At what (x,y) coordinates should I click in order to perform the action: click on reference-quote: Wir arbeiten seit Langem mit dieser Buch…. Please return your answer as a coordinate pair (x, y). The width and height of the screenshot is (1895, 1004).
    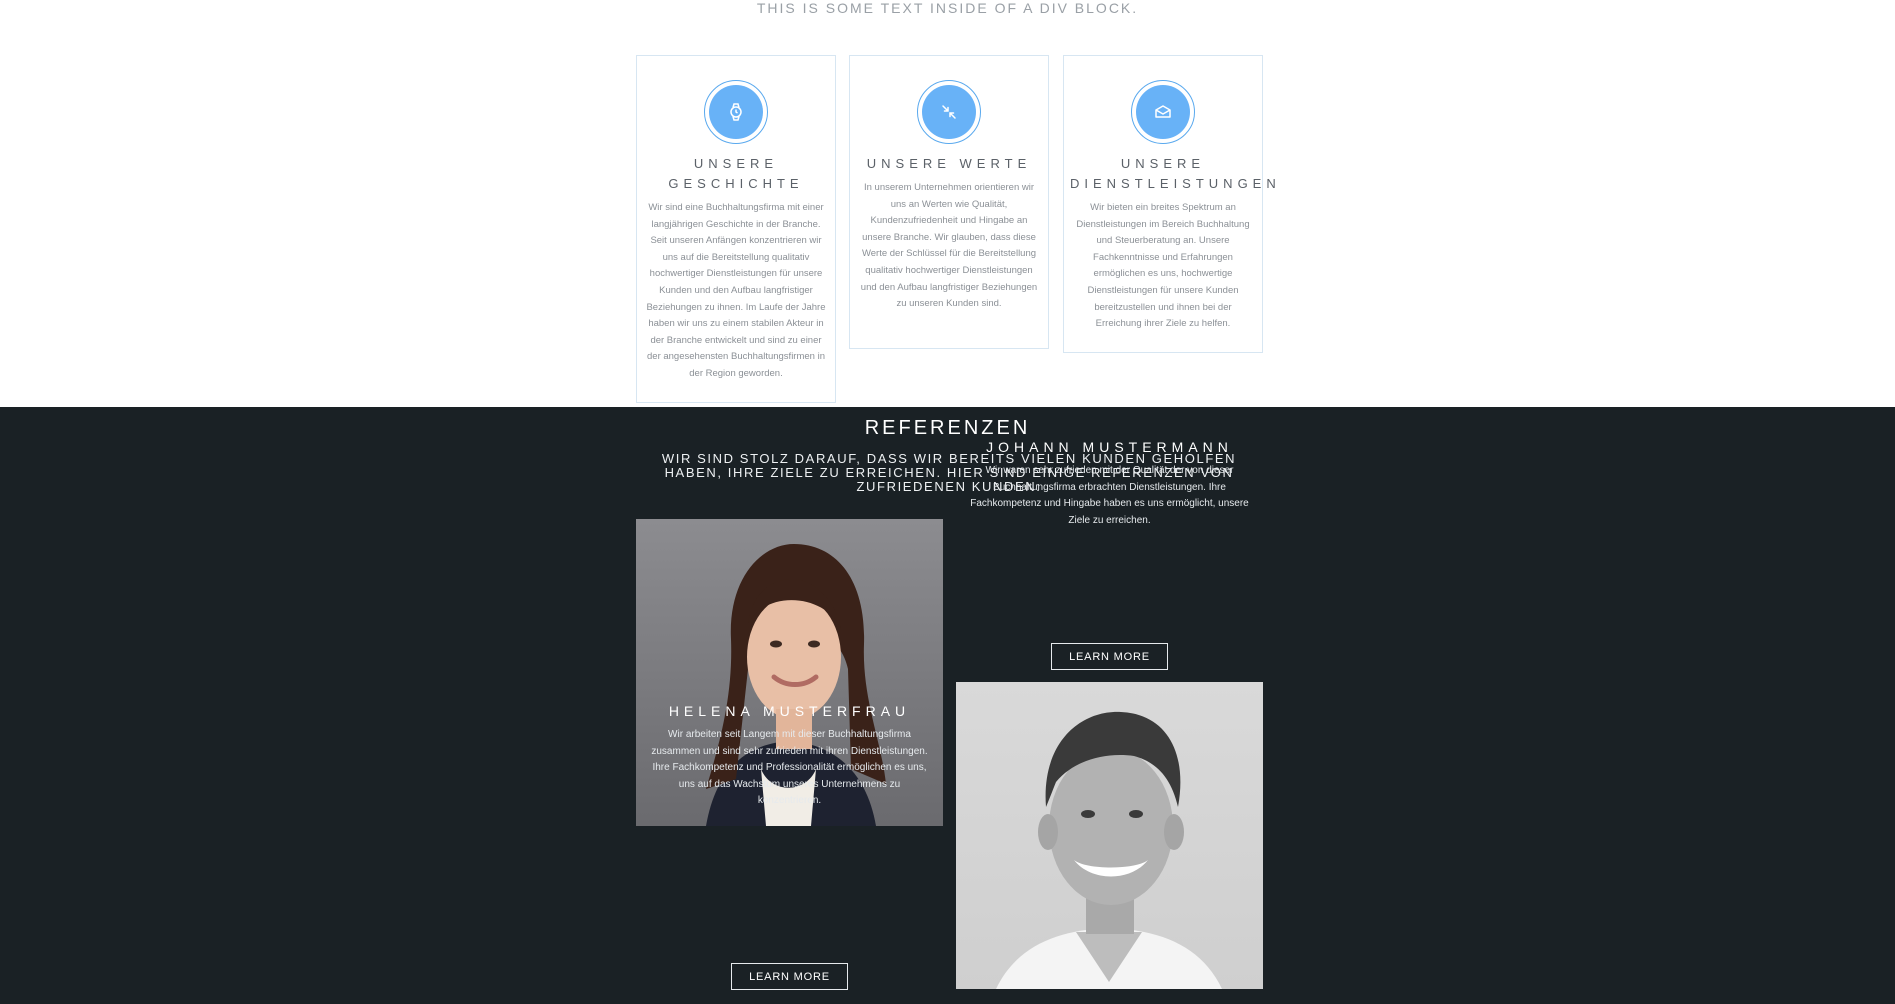
    Looking at the image, I should click on (789, 767).